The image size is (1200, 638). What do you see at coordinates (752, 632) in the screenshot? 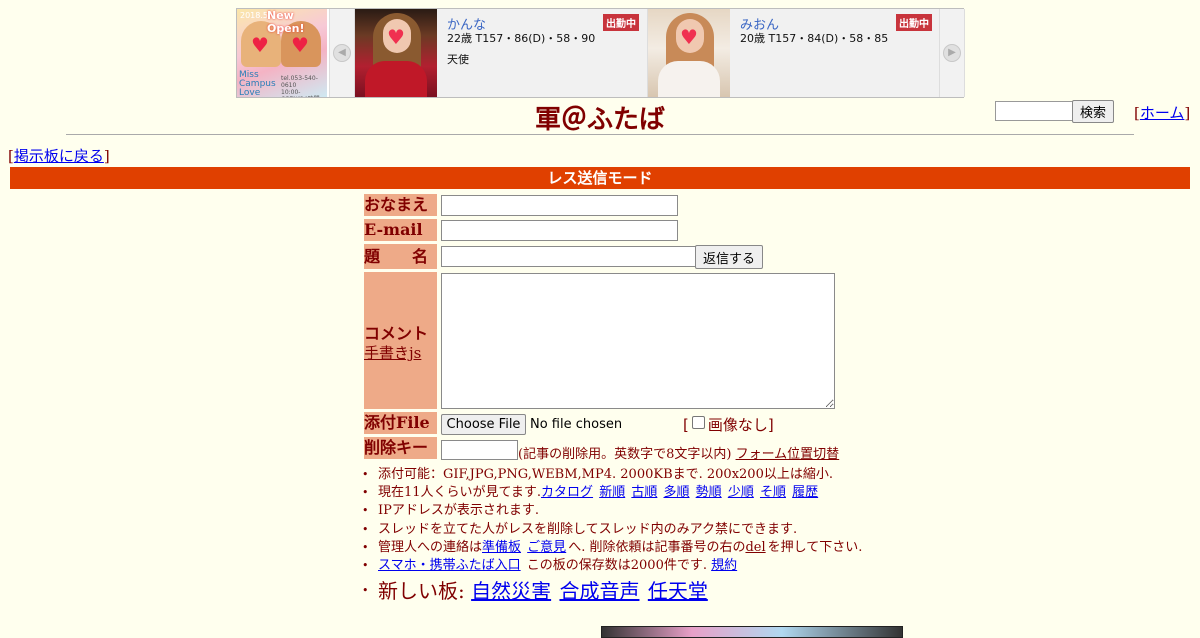
I see `bottom-ad-banner` at bounding box center [752, 632].